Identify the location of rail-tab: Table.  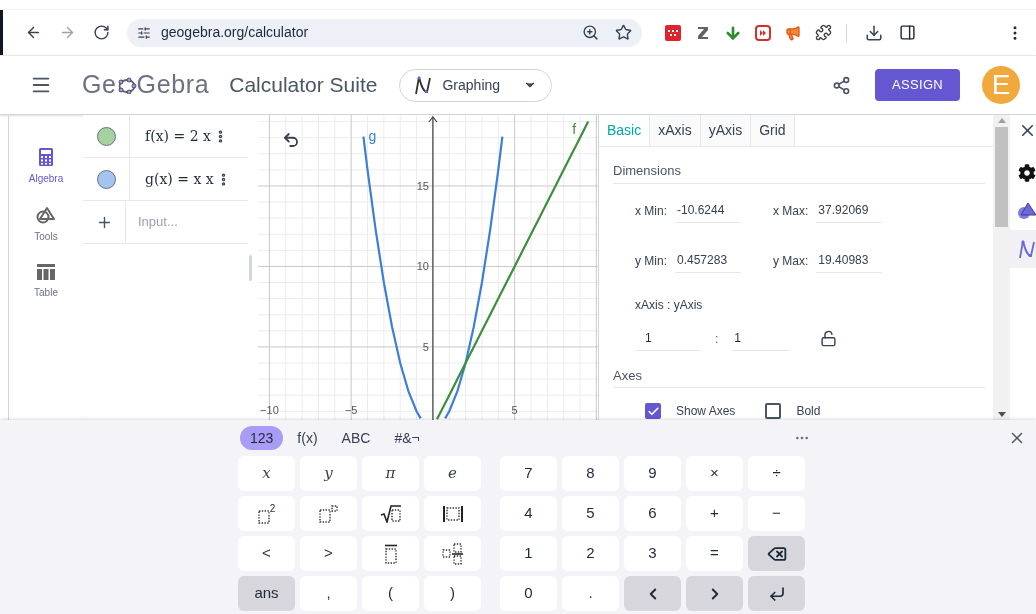
(46, 282).